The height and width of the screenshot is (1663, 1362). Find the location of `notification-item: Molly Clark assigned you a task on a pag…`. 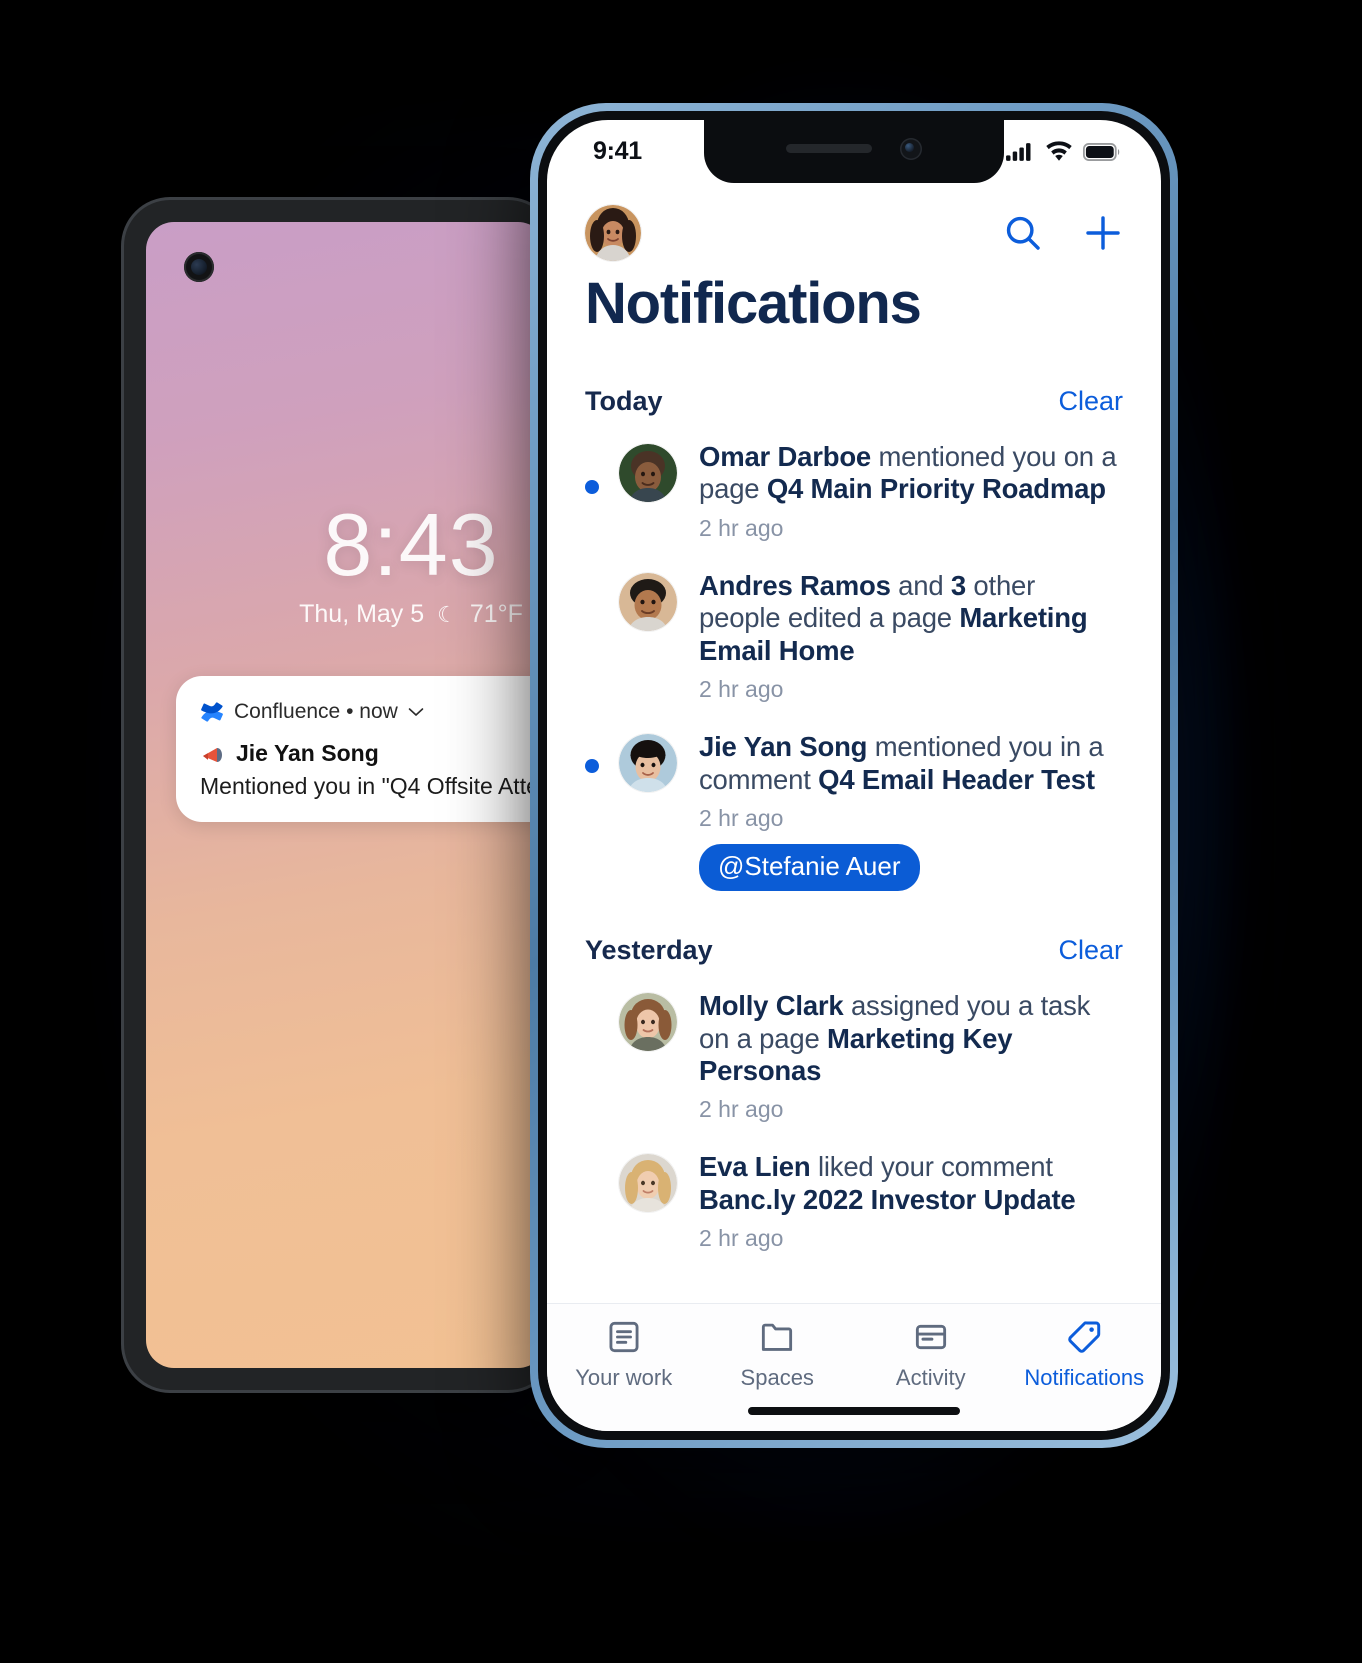

notification-item: Molly Clark assigned you a task on a pag… is located at coordinates (854, 1052).